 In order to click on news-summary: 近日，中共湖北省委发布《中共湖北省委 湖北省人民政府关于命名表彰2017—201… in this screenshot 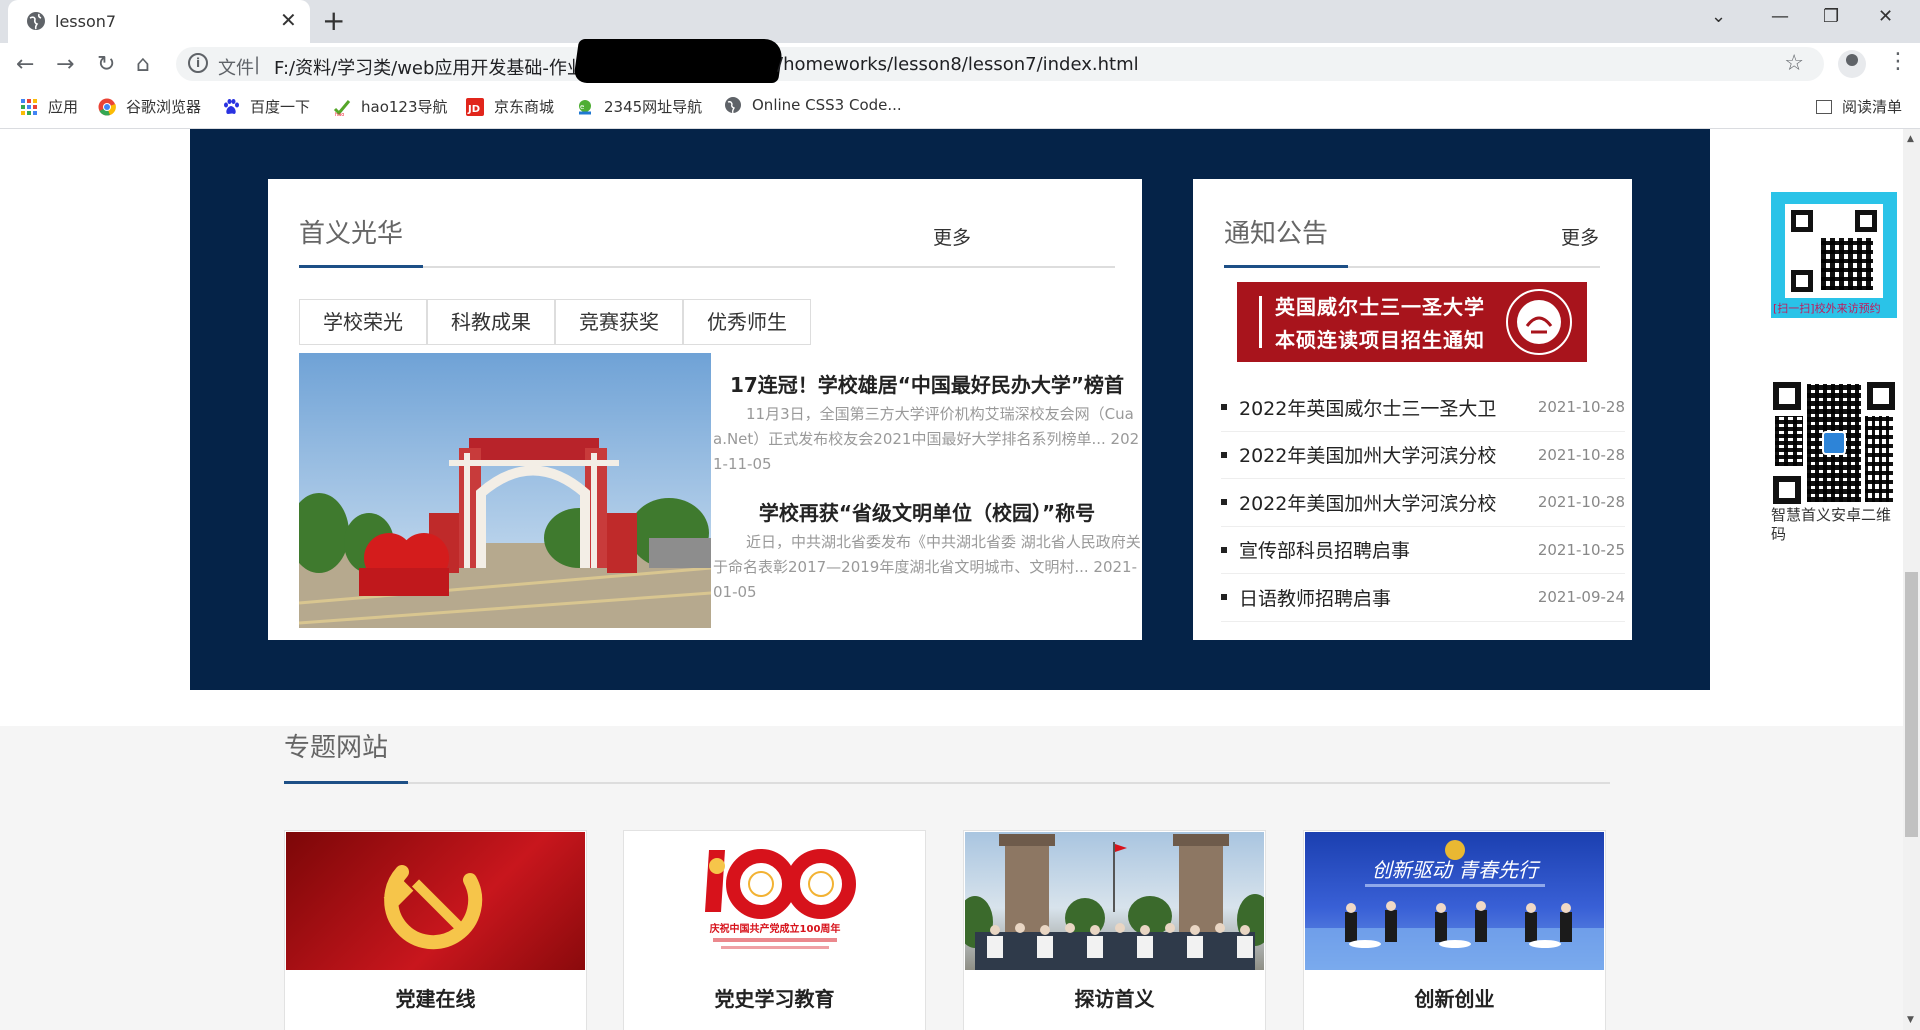, I will do `click(927, 567)`.